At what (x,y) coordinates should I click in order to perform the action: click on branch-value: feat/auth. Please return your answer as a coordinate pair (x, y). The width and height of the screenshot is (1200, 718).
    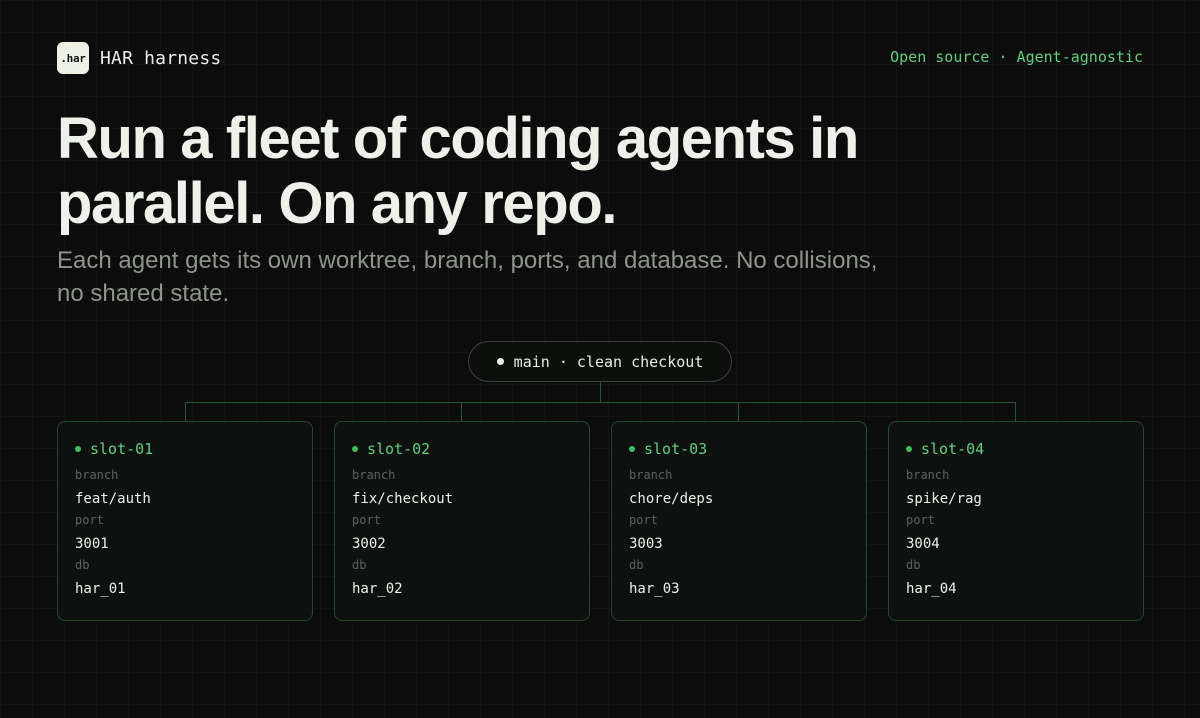
    Looking at the image, I should click on (113, 499).